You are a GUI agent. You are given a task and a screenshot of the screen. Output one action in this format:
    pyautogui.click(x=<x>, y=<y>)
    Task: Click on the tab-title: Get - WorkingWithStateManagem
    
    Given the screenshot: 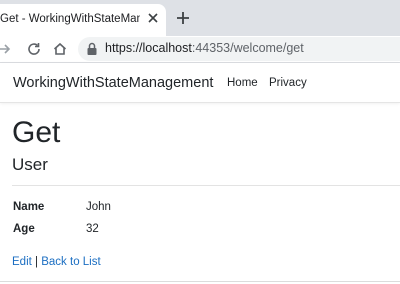 What is the action you would take?
    pyautogui.click(x=70, y=19)
    